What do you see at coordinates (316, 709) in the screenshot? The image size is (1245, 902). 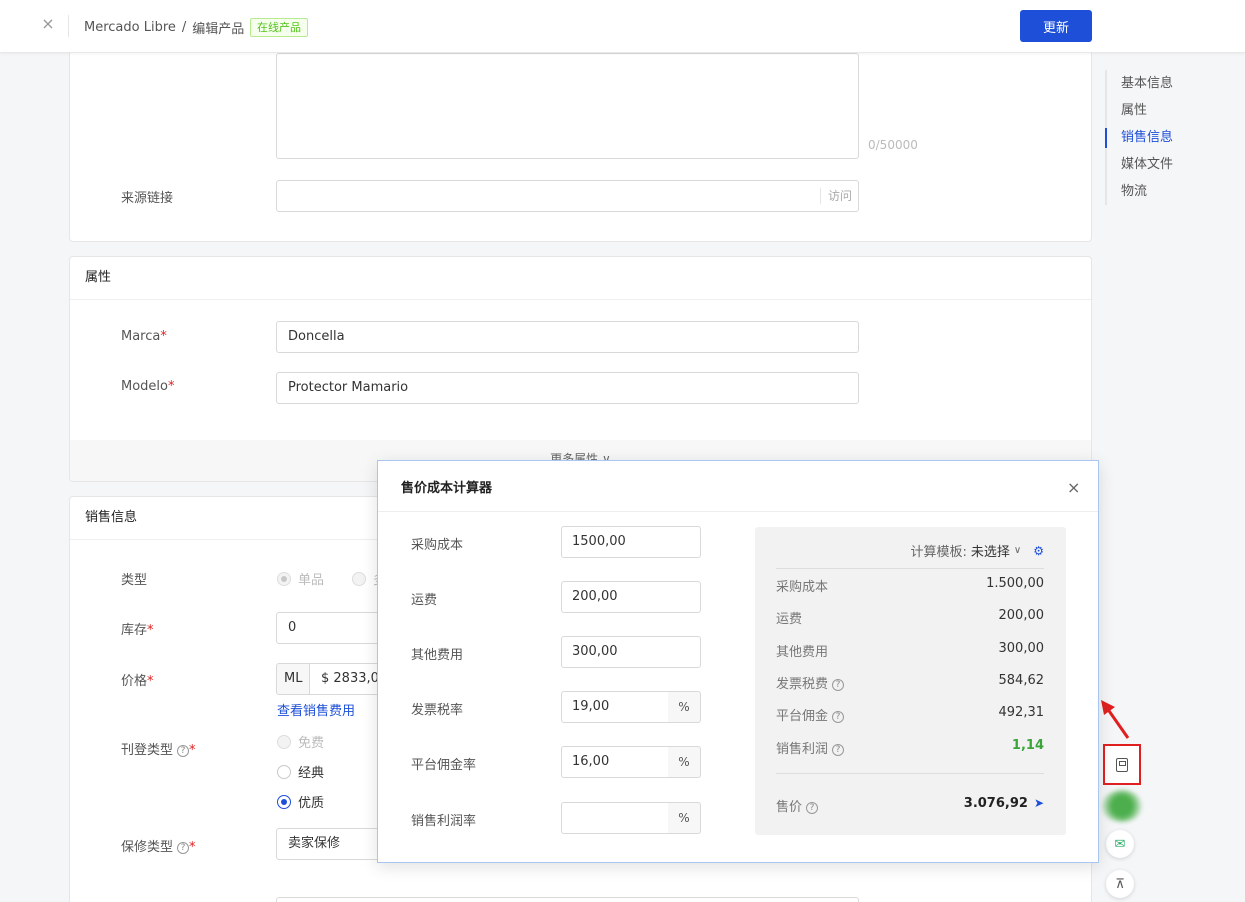 I see `view-sales-fee-link: 查看销售费用` at bounding box center [316, 709].